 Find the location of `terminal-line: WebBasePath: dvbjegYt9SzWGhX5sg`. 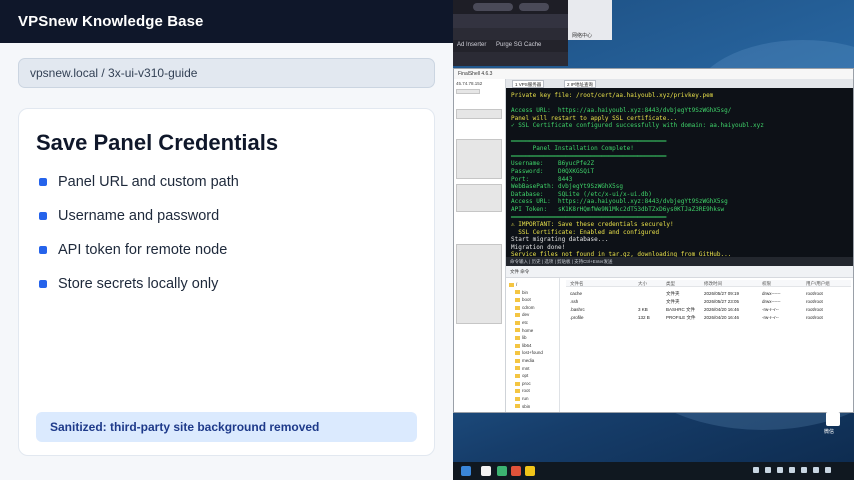

terminal-line: WebBasePath: dvbjegYt9SzWGhX5sg is located at coordinates (567, 187).